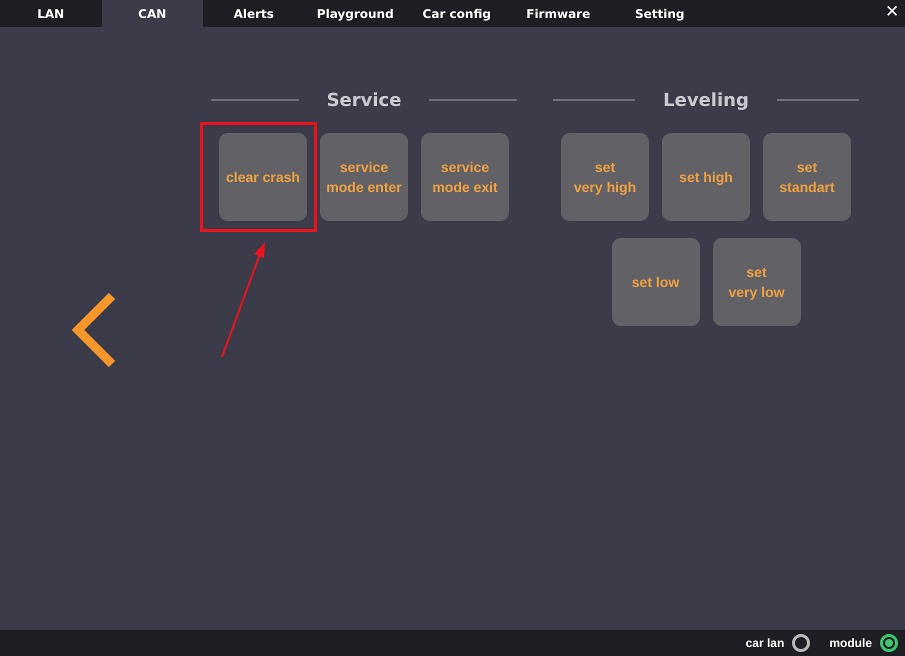  What do you see at coordinates (253, 13) in the screenshot?
I see `tab: Alerts` at bounding box center [253, 13].